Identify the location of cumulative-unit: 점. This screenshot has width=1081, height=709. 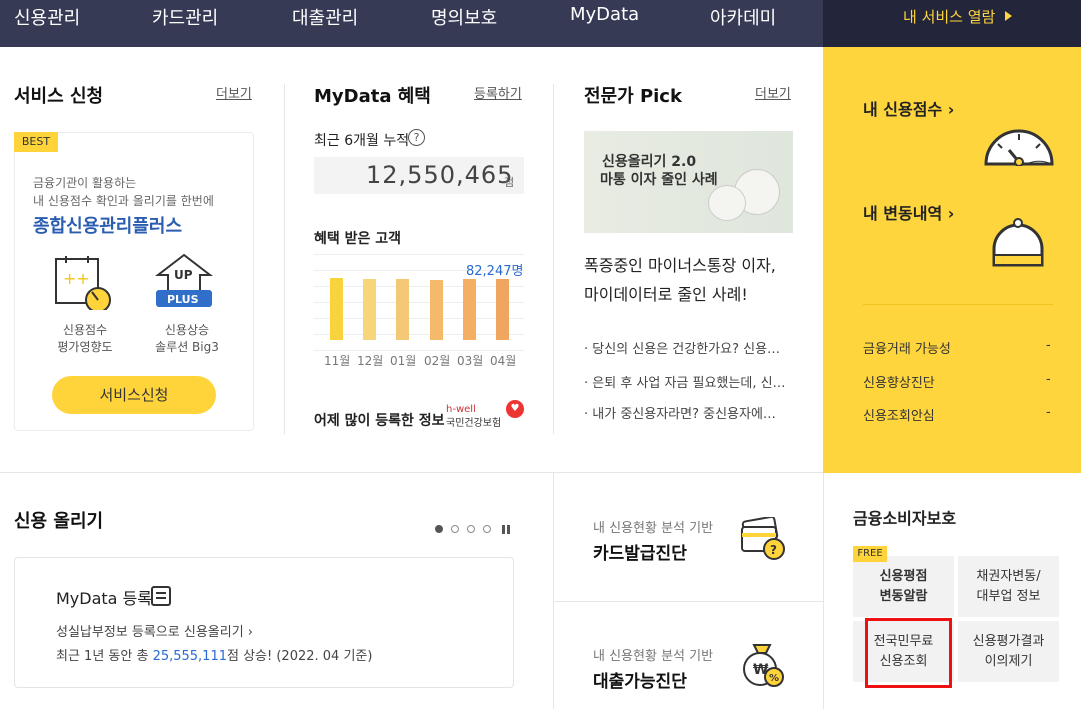
(509, 182).